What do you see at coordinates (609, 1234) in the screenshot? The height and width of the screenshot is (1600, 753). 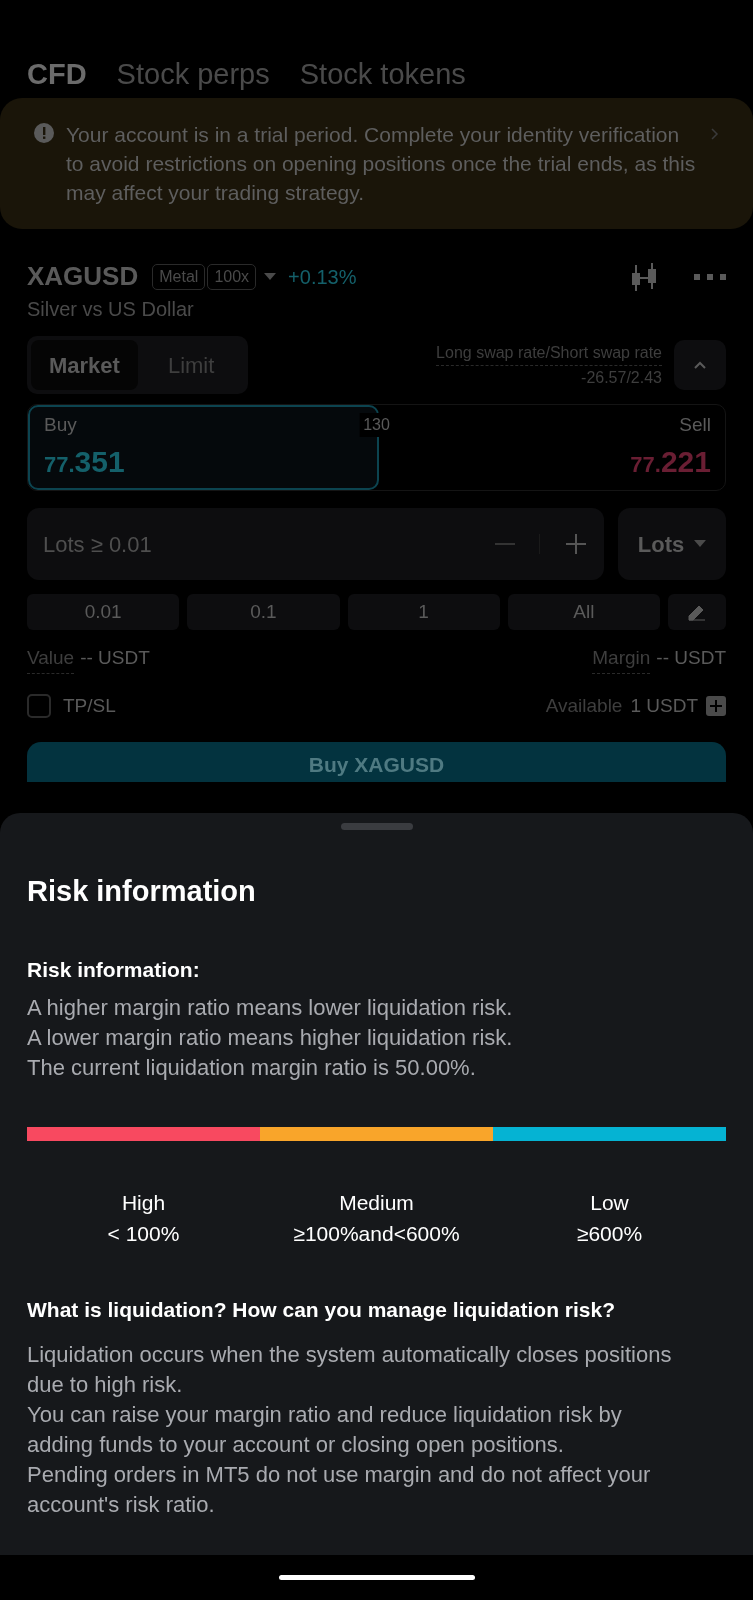 I see `risk-level-range: ≥600%` at bounding box center [609, 1234].